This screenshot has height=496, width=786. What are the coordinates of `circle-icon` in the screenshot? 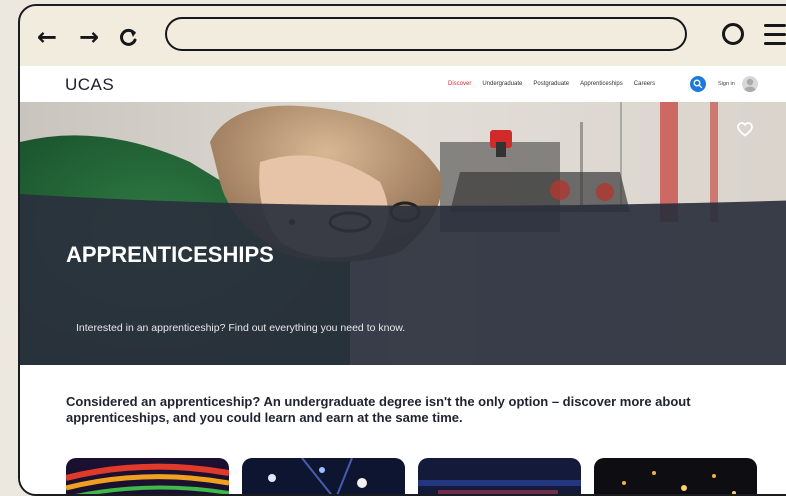 It's located at (733, 34).